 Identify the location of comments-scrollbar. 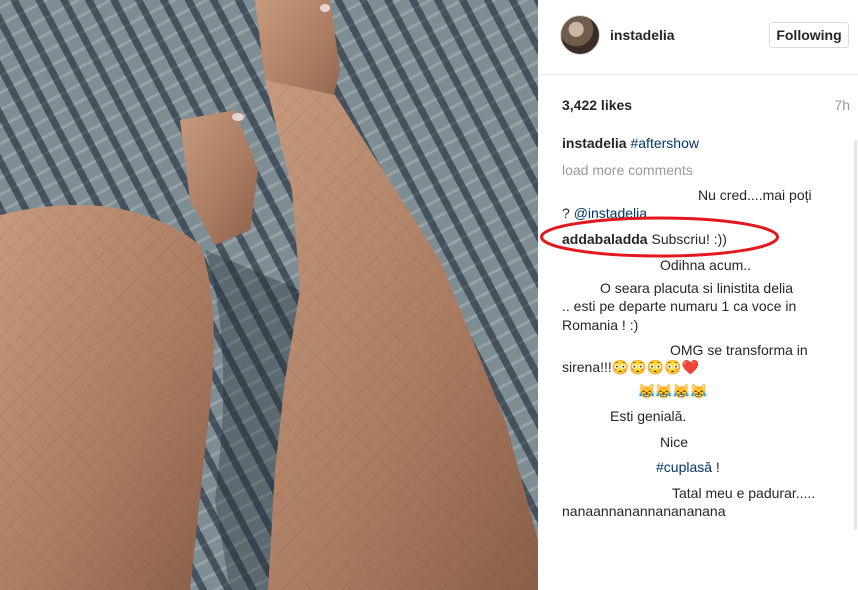
(855, 335).